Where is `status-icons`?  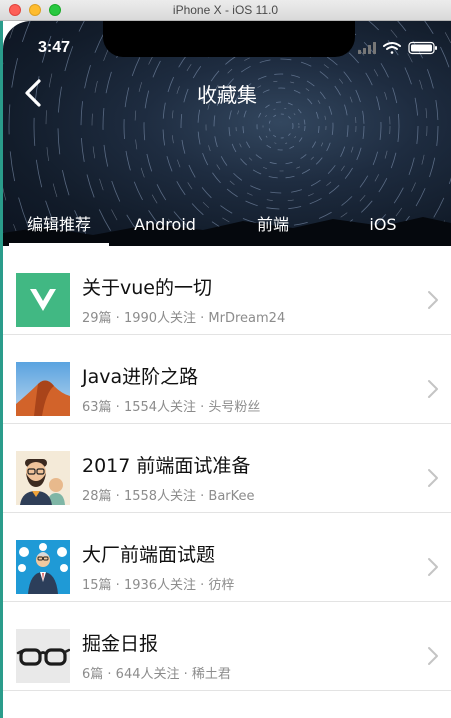
status-icons is located at coordinates (397, 48).